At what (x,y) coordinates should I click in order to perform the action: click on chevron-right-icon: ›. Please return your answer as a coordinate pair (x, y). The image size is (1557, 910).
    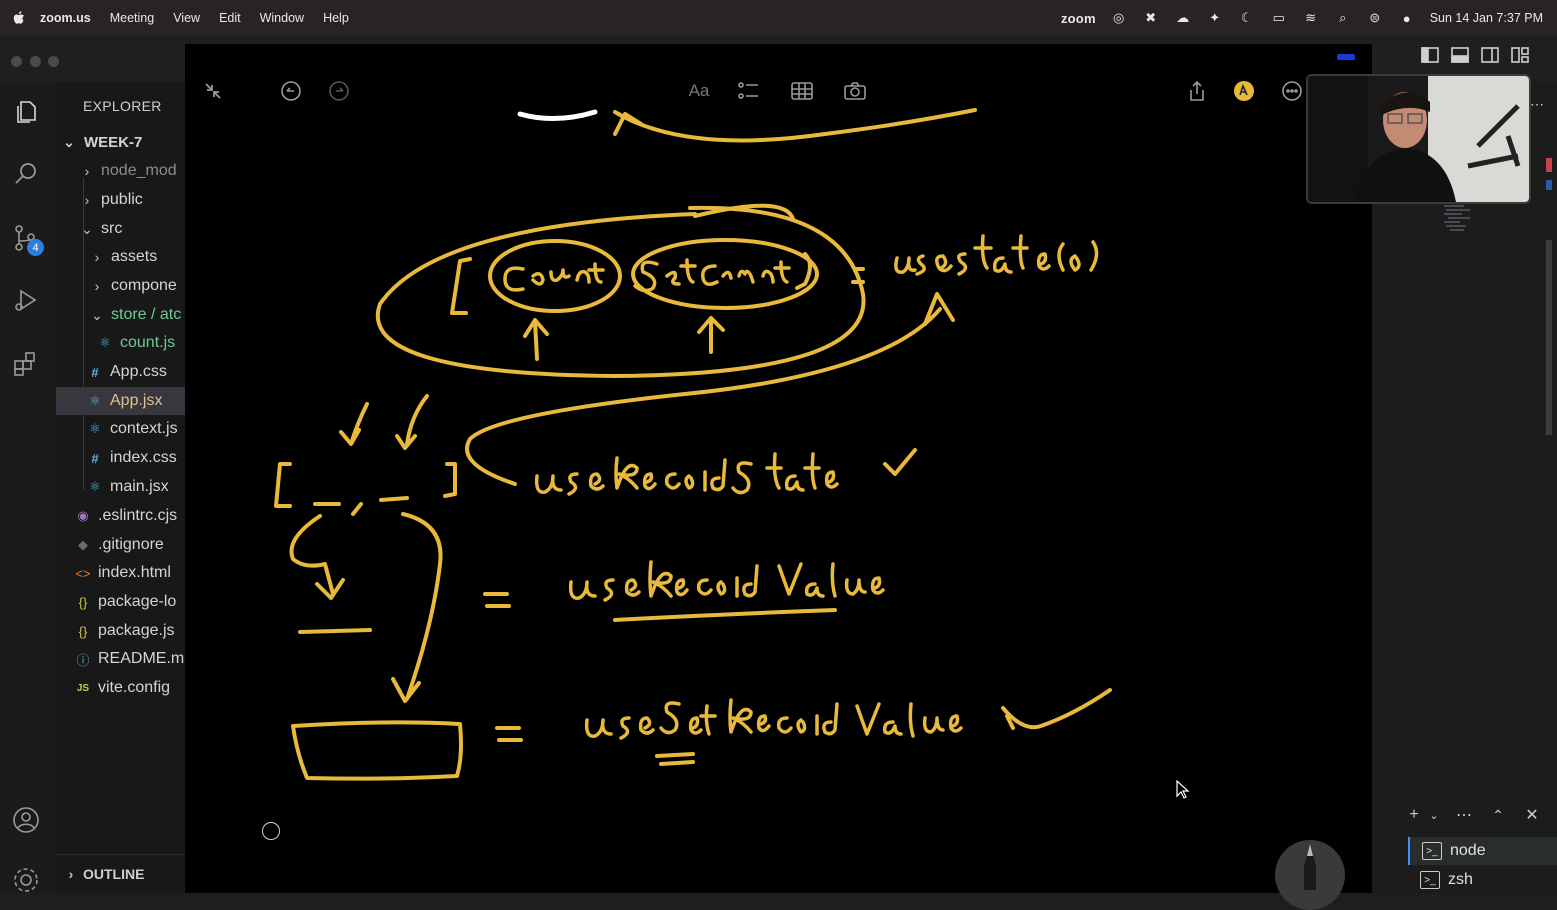
    Looking at the image, I should click on (97, 257).